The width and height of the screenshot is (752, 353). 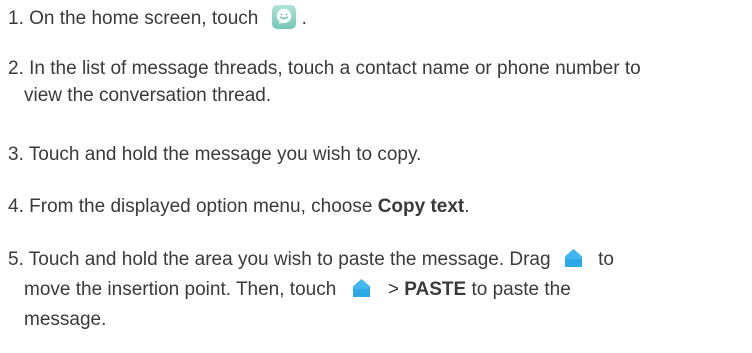 I want to click on step-text-continued: message., so click(x=65, y=319).